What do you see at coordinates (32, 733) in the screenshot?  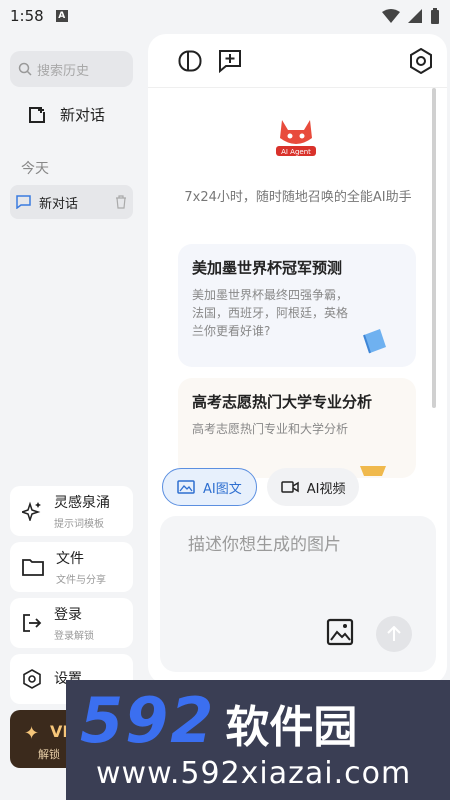 I see `sparkle-star-icon: ✦` at bounding box center [32, 733].